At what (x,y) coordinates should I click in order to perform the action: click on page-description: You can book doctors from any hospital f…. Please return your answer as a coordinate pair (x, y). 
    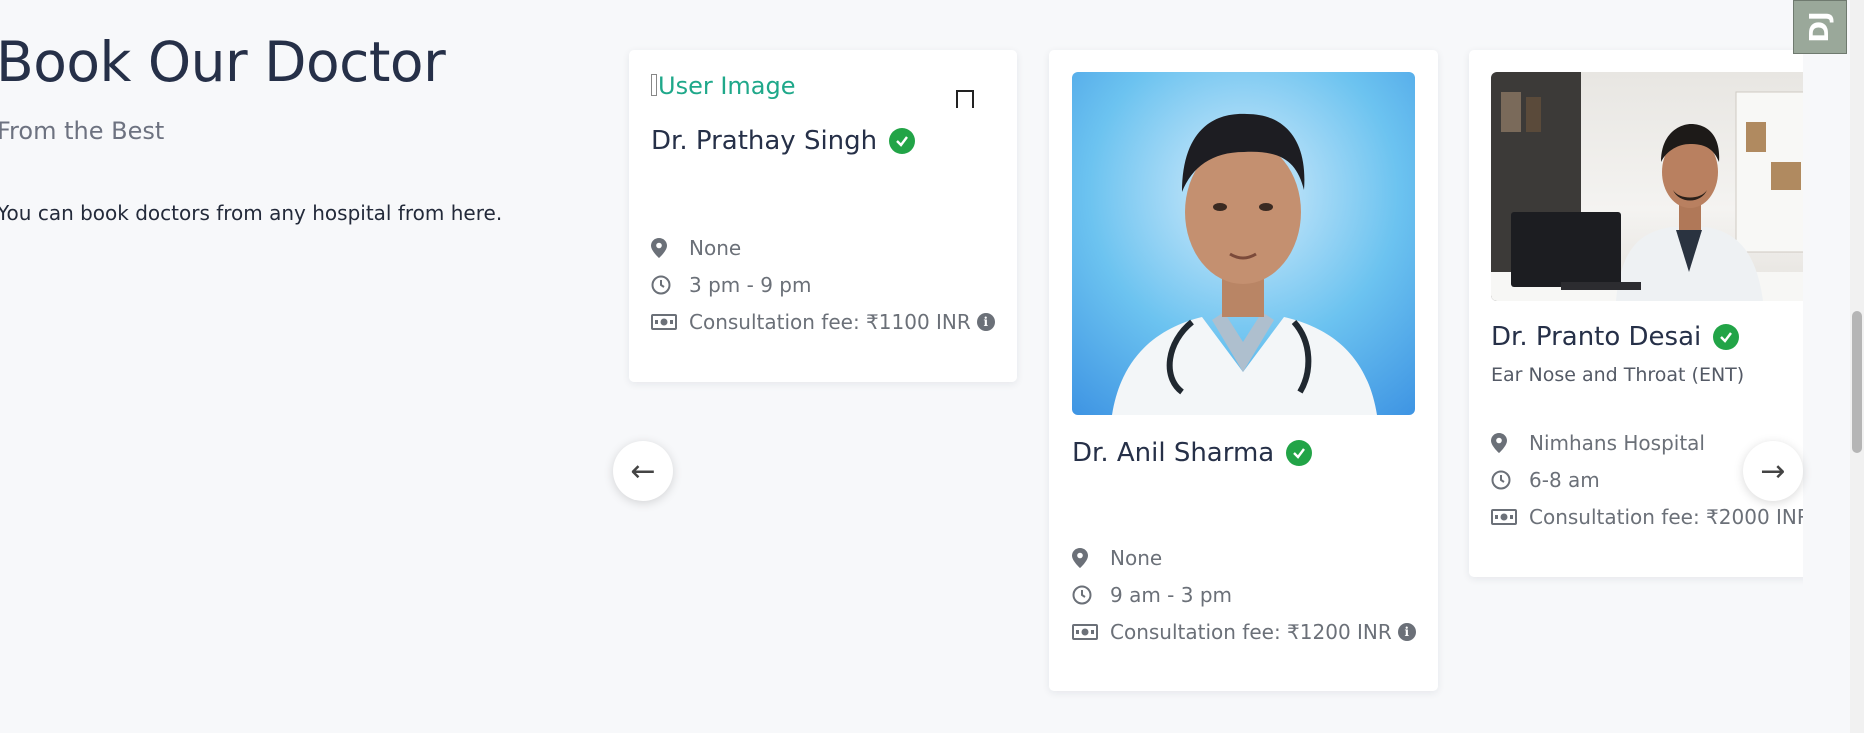
    Looking at the image, I should click on (251, 213).